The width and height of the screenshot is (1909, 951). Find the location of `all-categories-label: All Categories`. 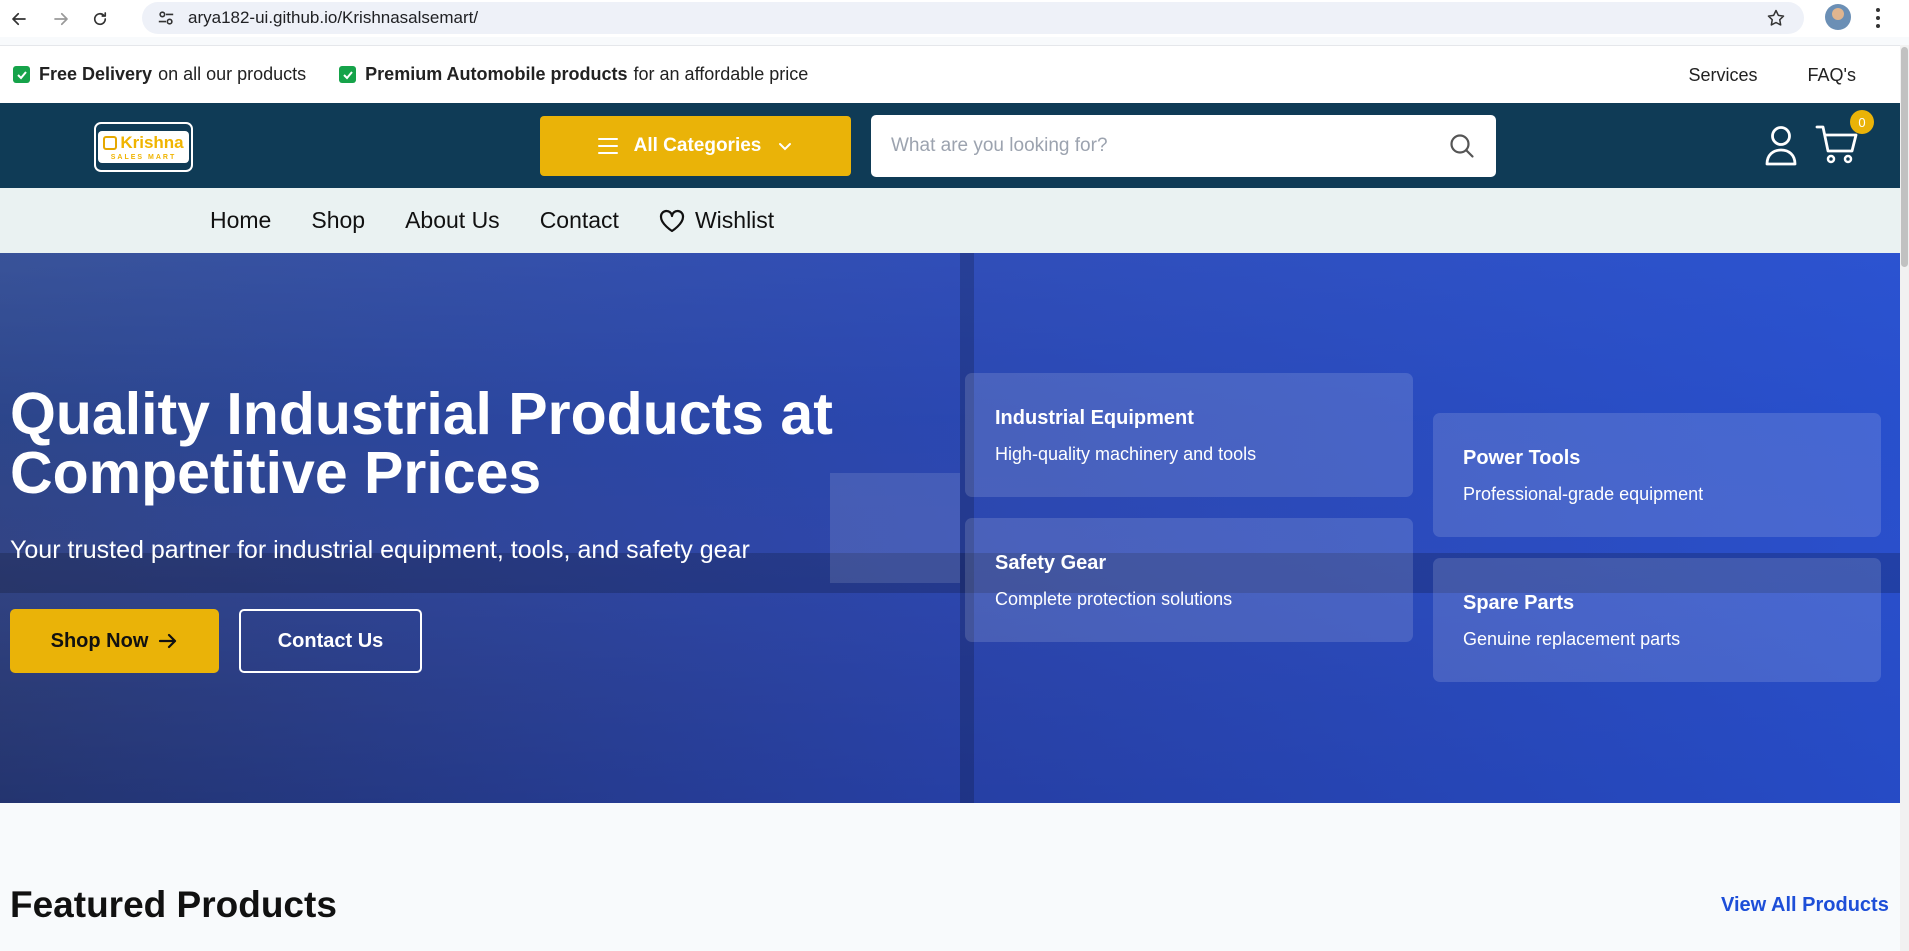

all-categories-label: All Categories is located at coordinates (697, 145).